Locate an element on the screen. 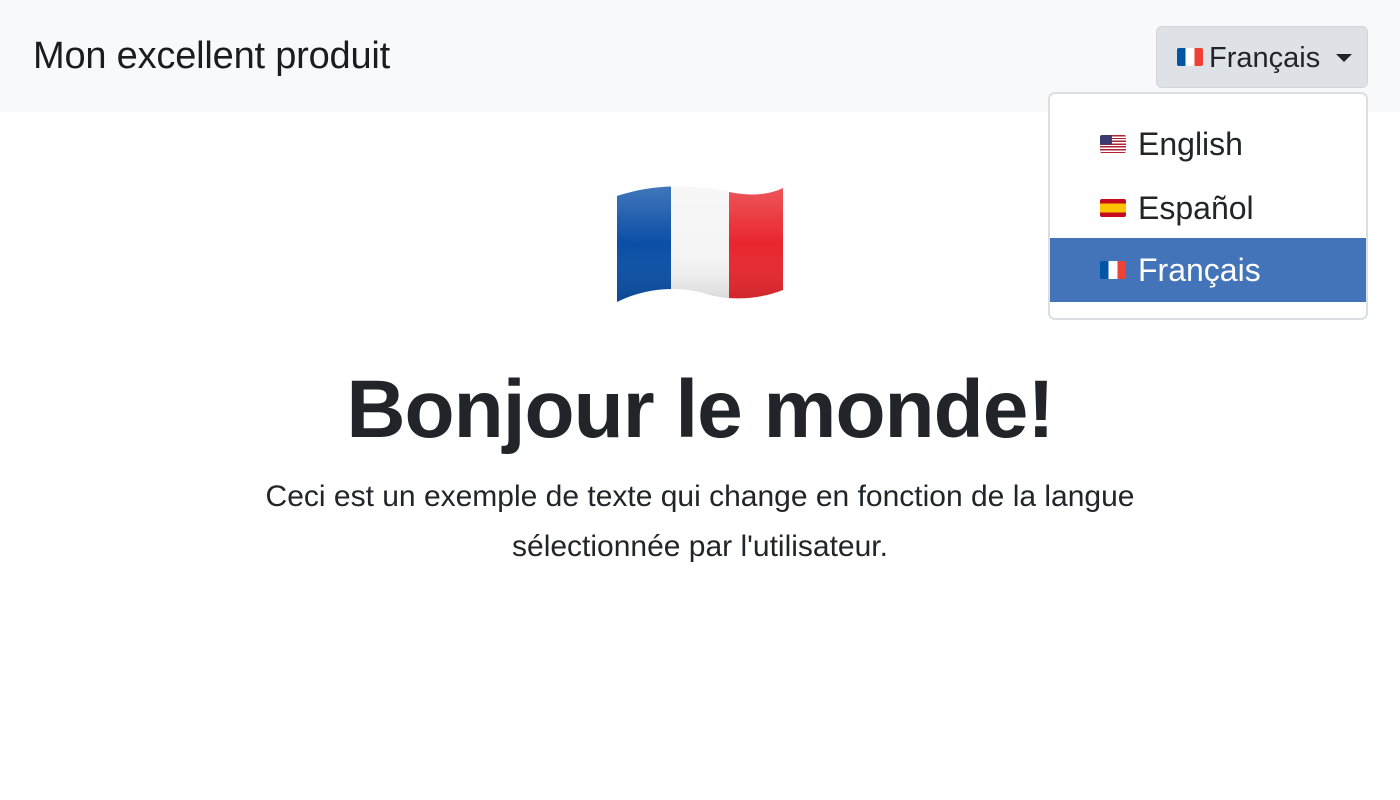 The height and width of the screenshot is (800, 1400). flag-spain-icon is located at coordinates (1113, 208).